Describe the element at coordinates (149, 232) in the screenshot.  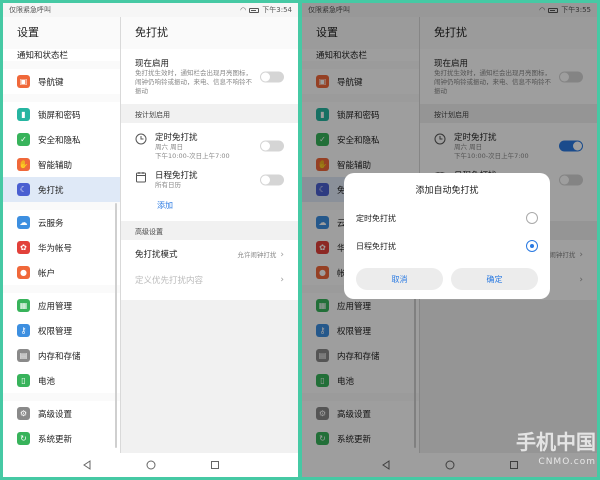
I see `advanced-header: 高级设置` at that location.